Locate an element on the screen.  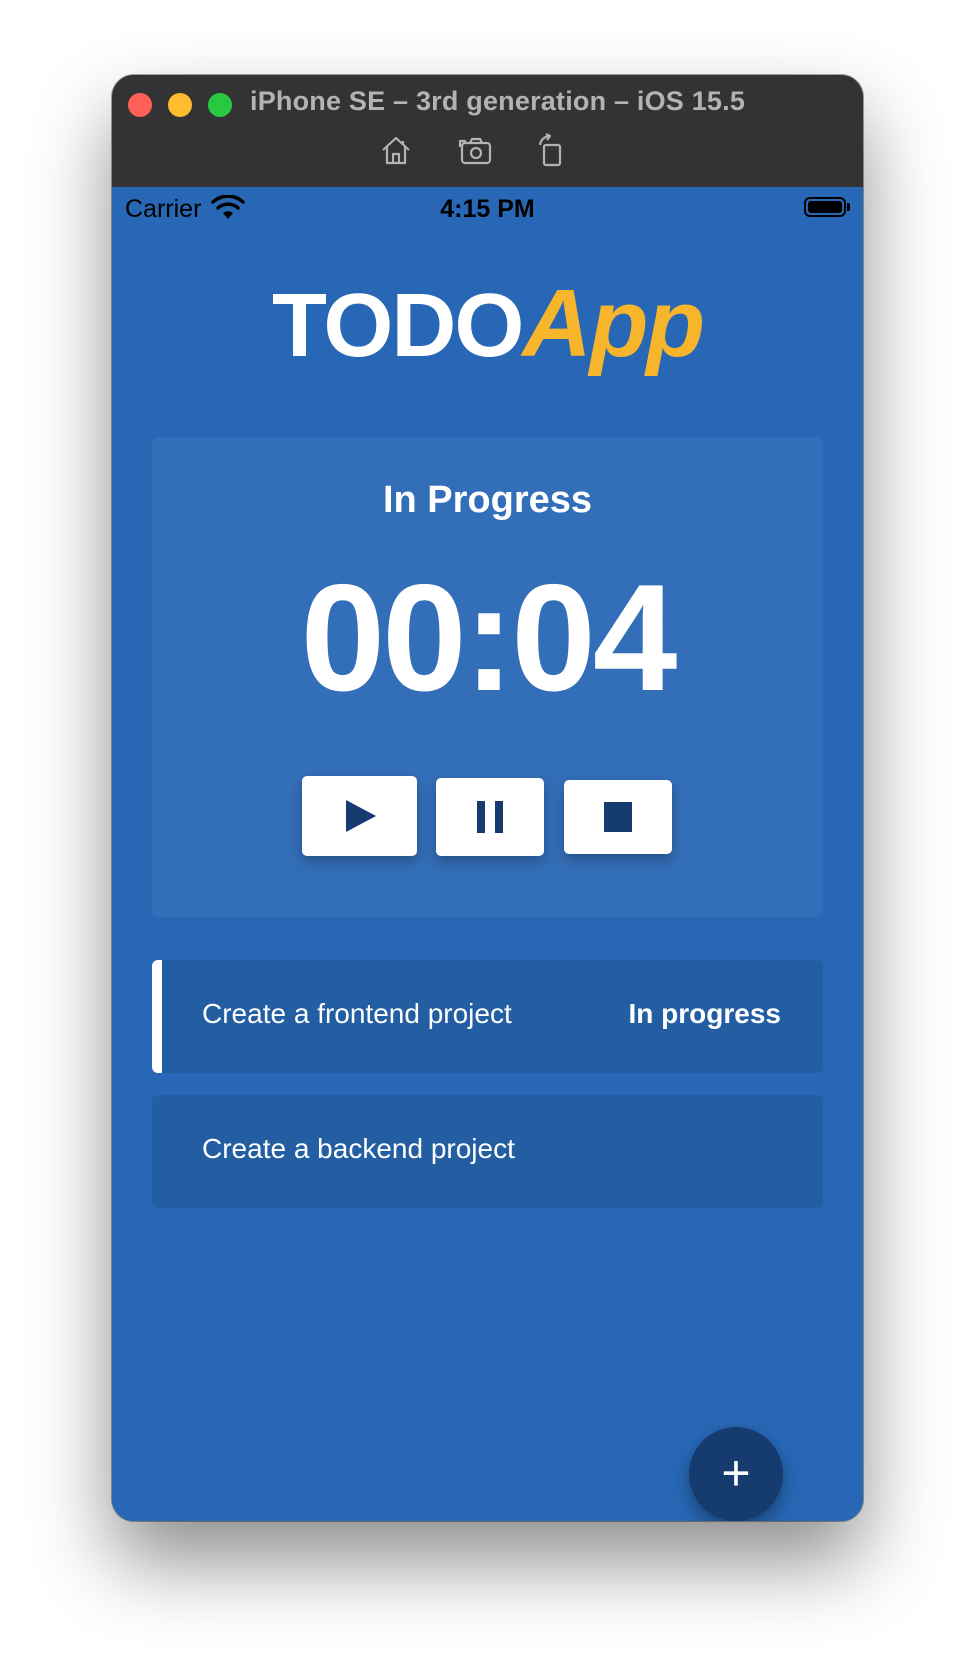
task-status: In progress is located at coordinates (704, 1013).